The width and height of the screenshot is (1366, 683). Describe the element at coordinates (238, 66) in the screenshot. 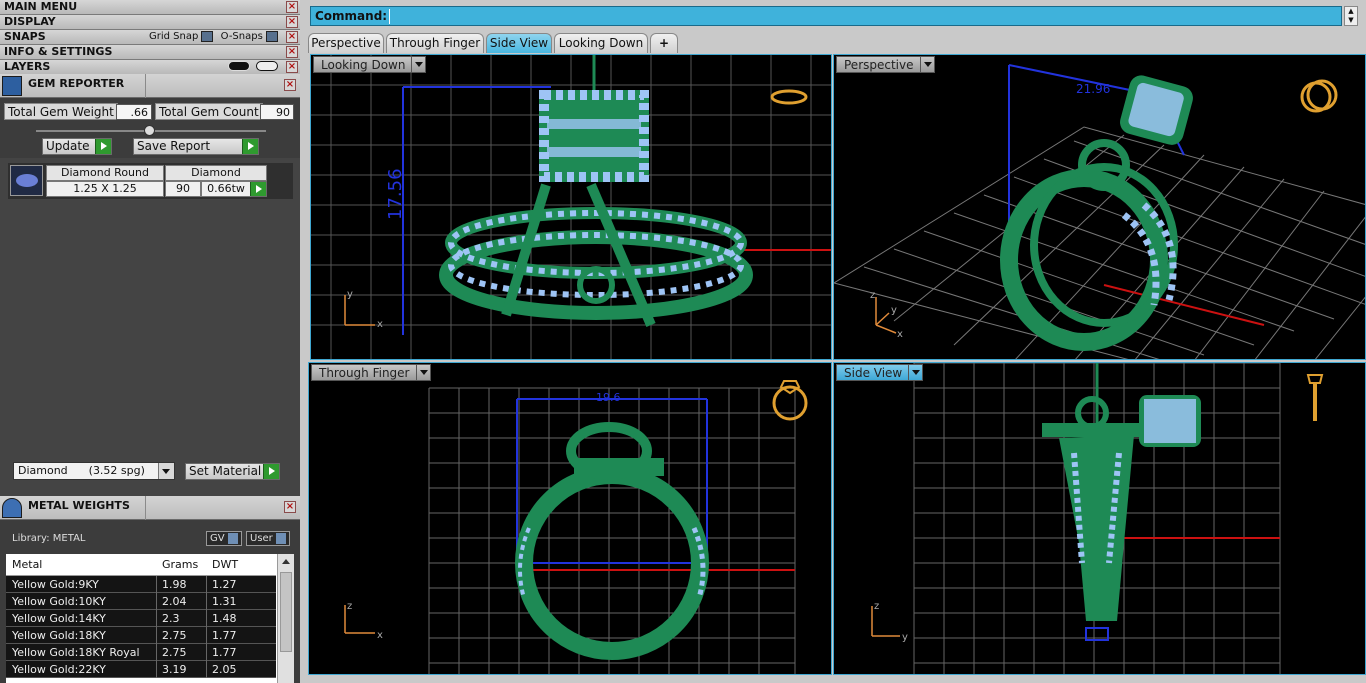

I see `layer-lock-icon` at that location.